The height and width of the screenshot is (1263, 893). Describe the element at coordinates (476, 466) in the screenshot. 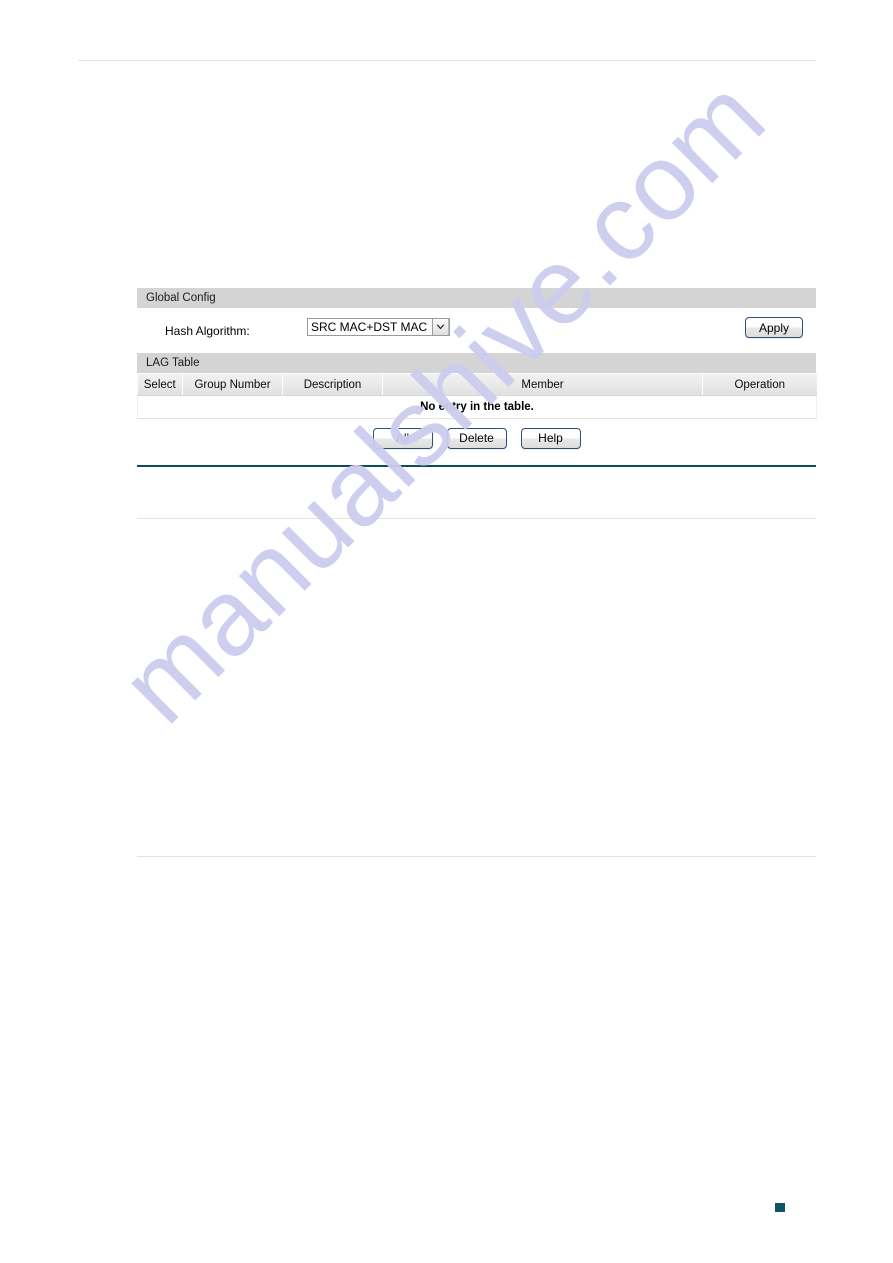

I see `accent-divider` at that location.